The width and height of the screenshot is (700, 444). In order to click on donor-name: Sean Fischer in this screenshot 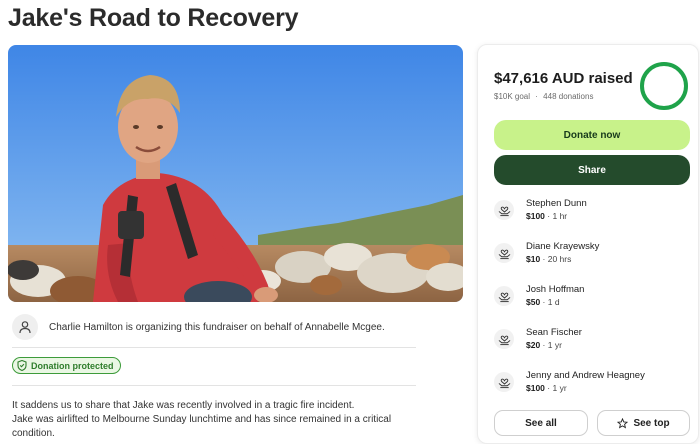, I will do `click(554, 332)`.